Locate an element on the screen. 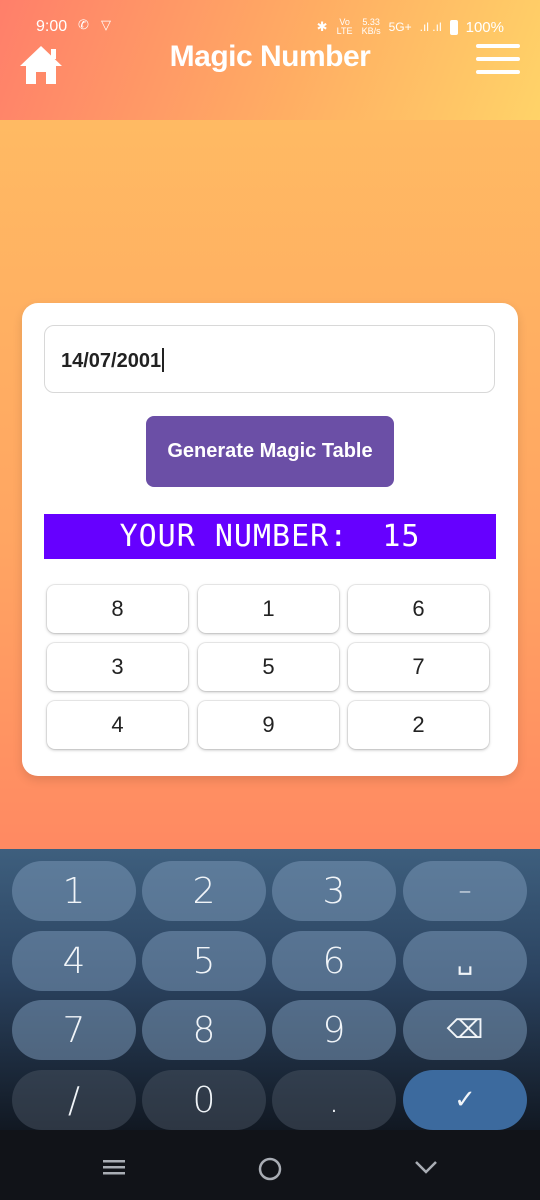  page-title: Magic Number is located at coordinates (270, 56).